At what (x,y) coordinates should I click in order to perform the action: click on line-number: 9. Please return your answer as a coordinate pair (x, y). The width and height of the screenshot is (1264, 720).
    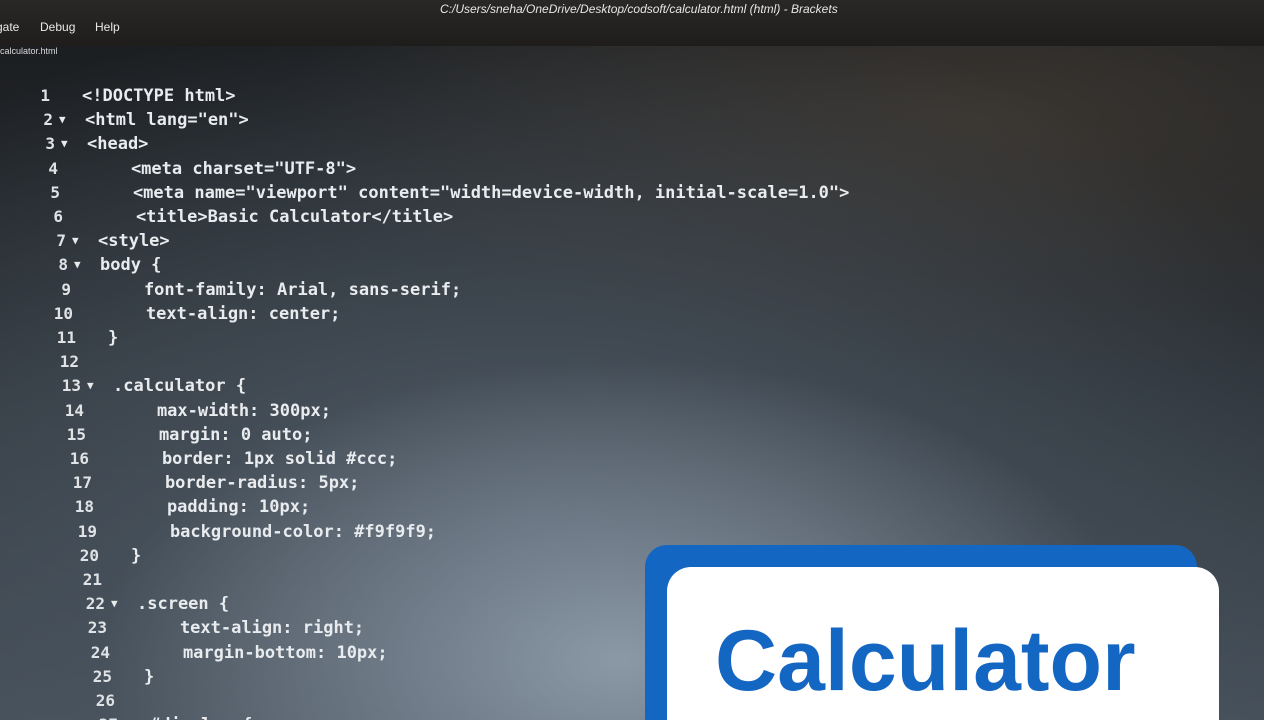
    Looking at the image, I should click on (66, 289).